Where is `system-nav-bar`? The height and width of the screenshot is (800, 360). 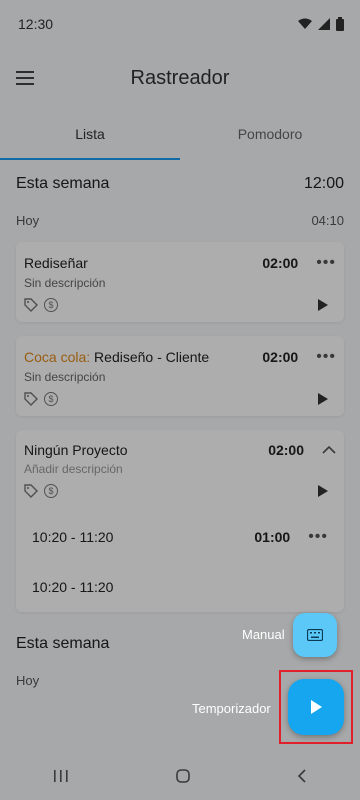 system-nav-bar is located at coordinates (180, 776).